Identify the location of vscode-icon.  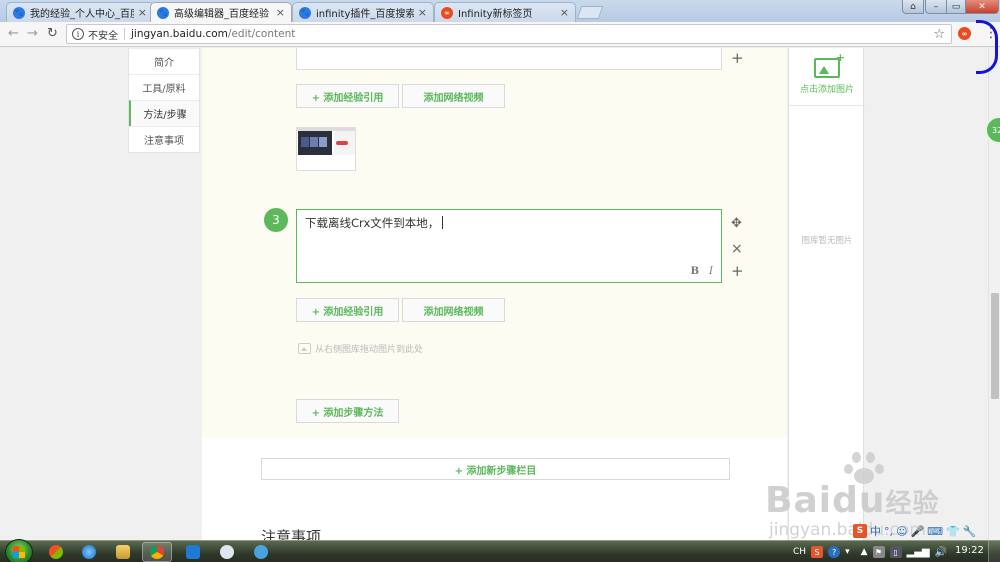
(193, 552).